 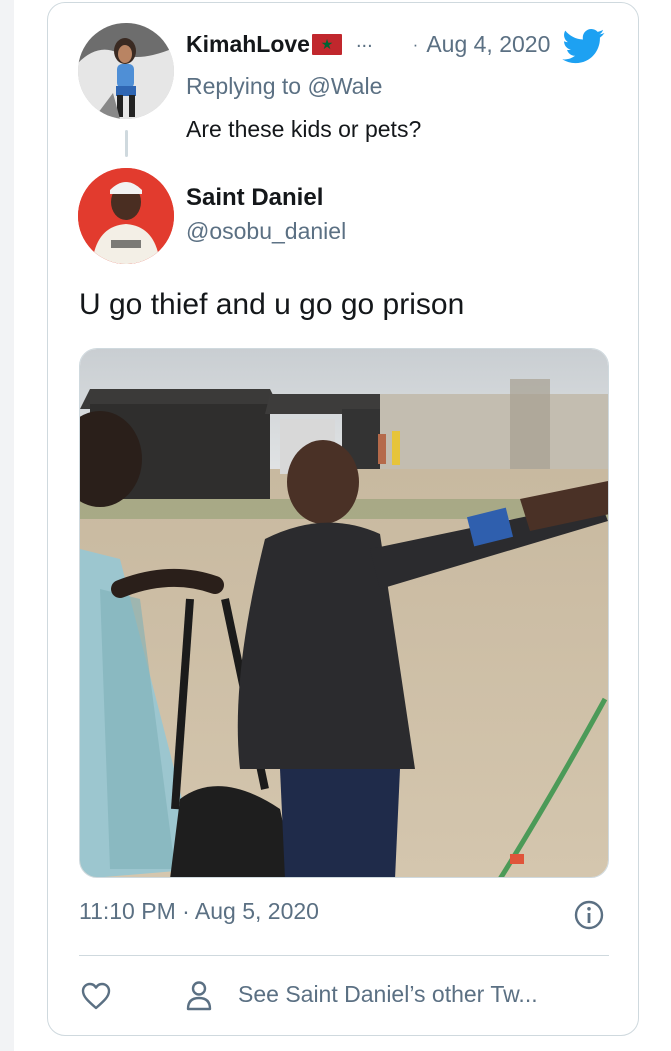 What do you see at coordinates (247, 86) in the screenshot?
I see `replying-prefix: Replying to` at bounding box center [247, 86].